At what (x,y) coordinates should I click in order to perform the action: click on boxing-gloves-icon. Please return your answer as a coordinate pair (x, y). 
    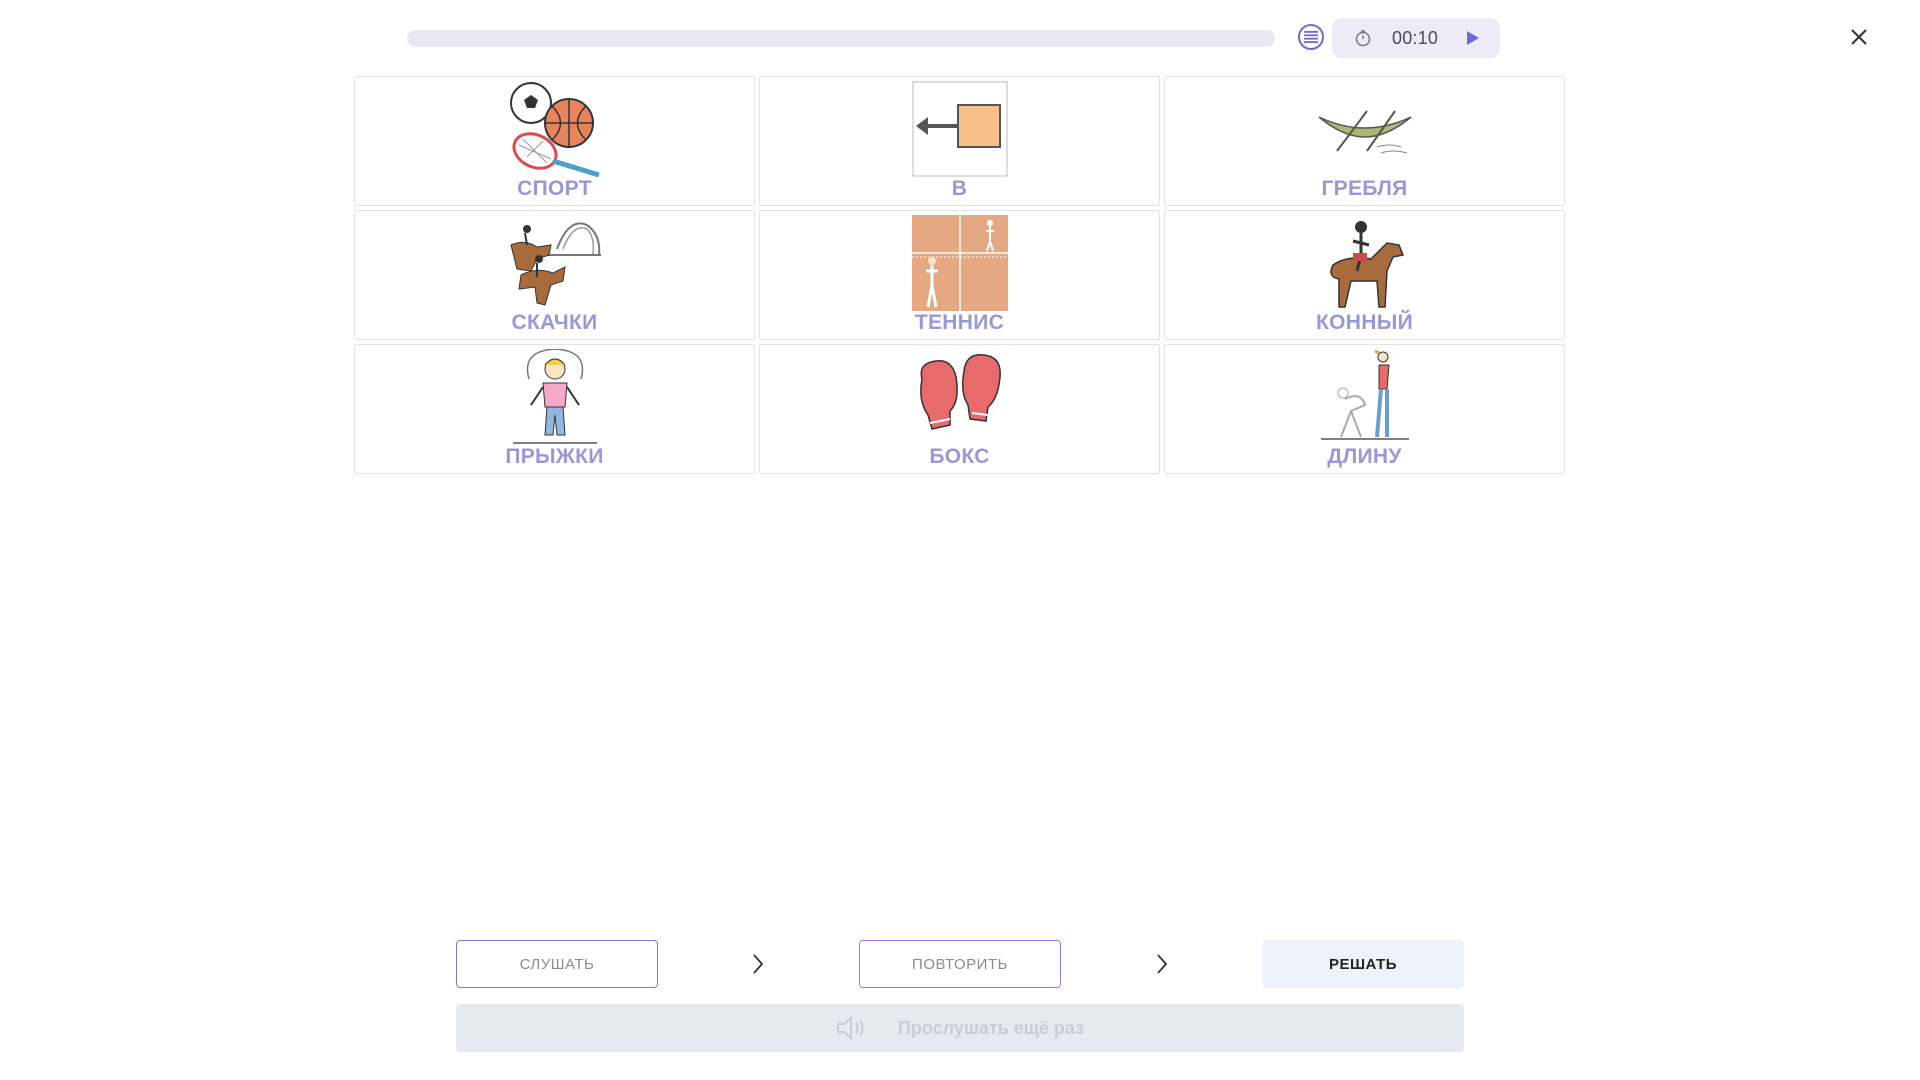
    Looking at the image, I should click on (960, 392).